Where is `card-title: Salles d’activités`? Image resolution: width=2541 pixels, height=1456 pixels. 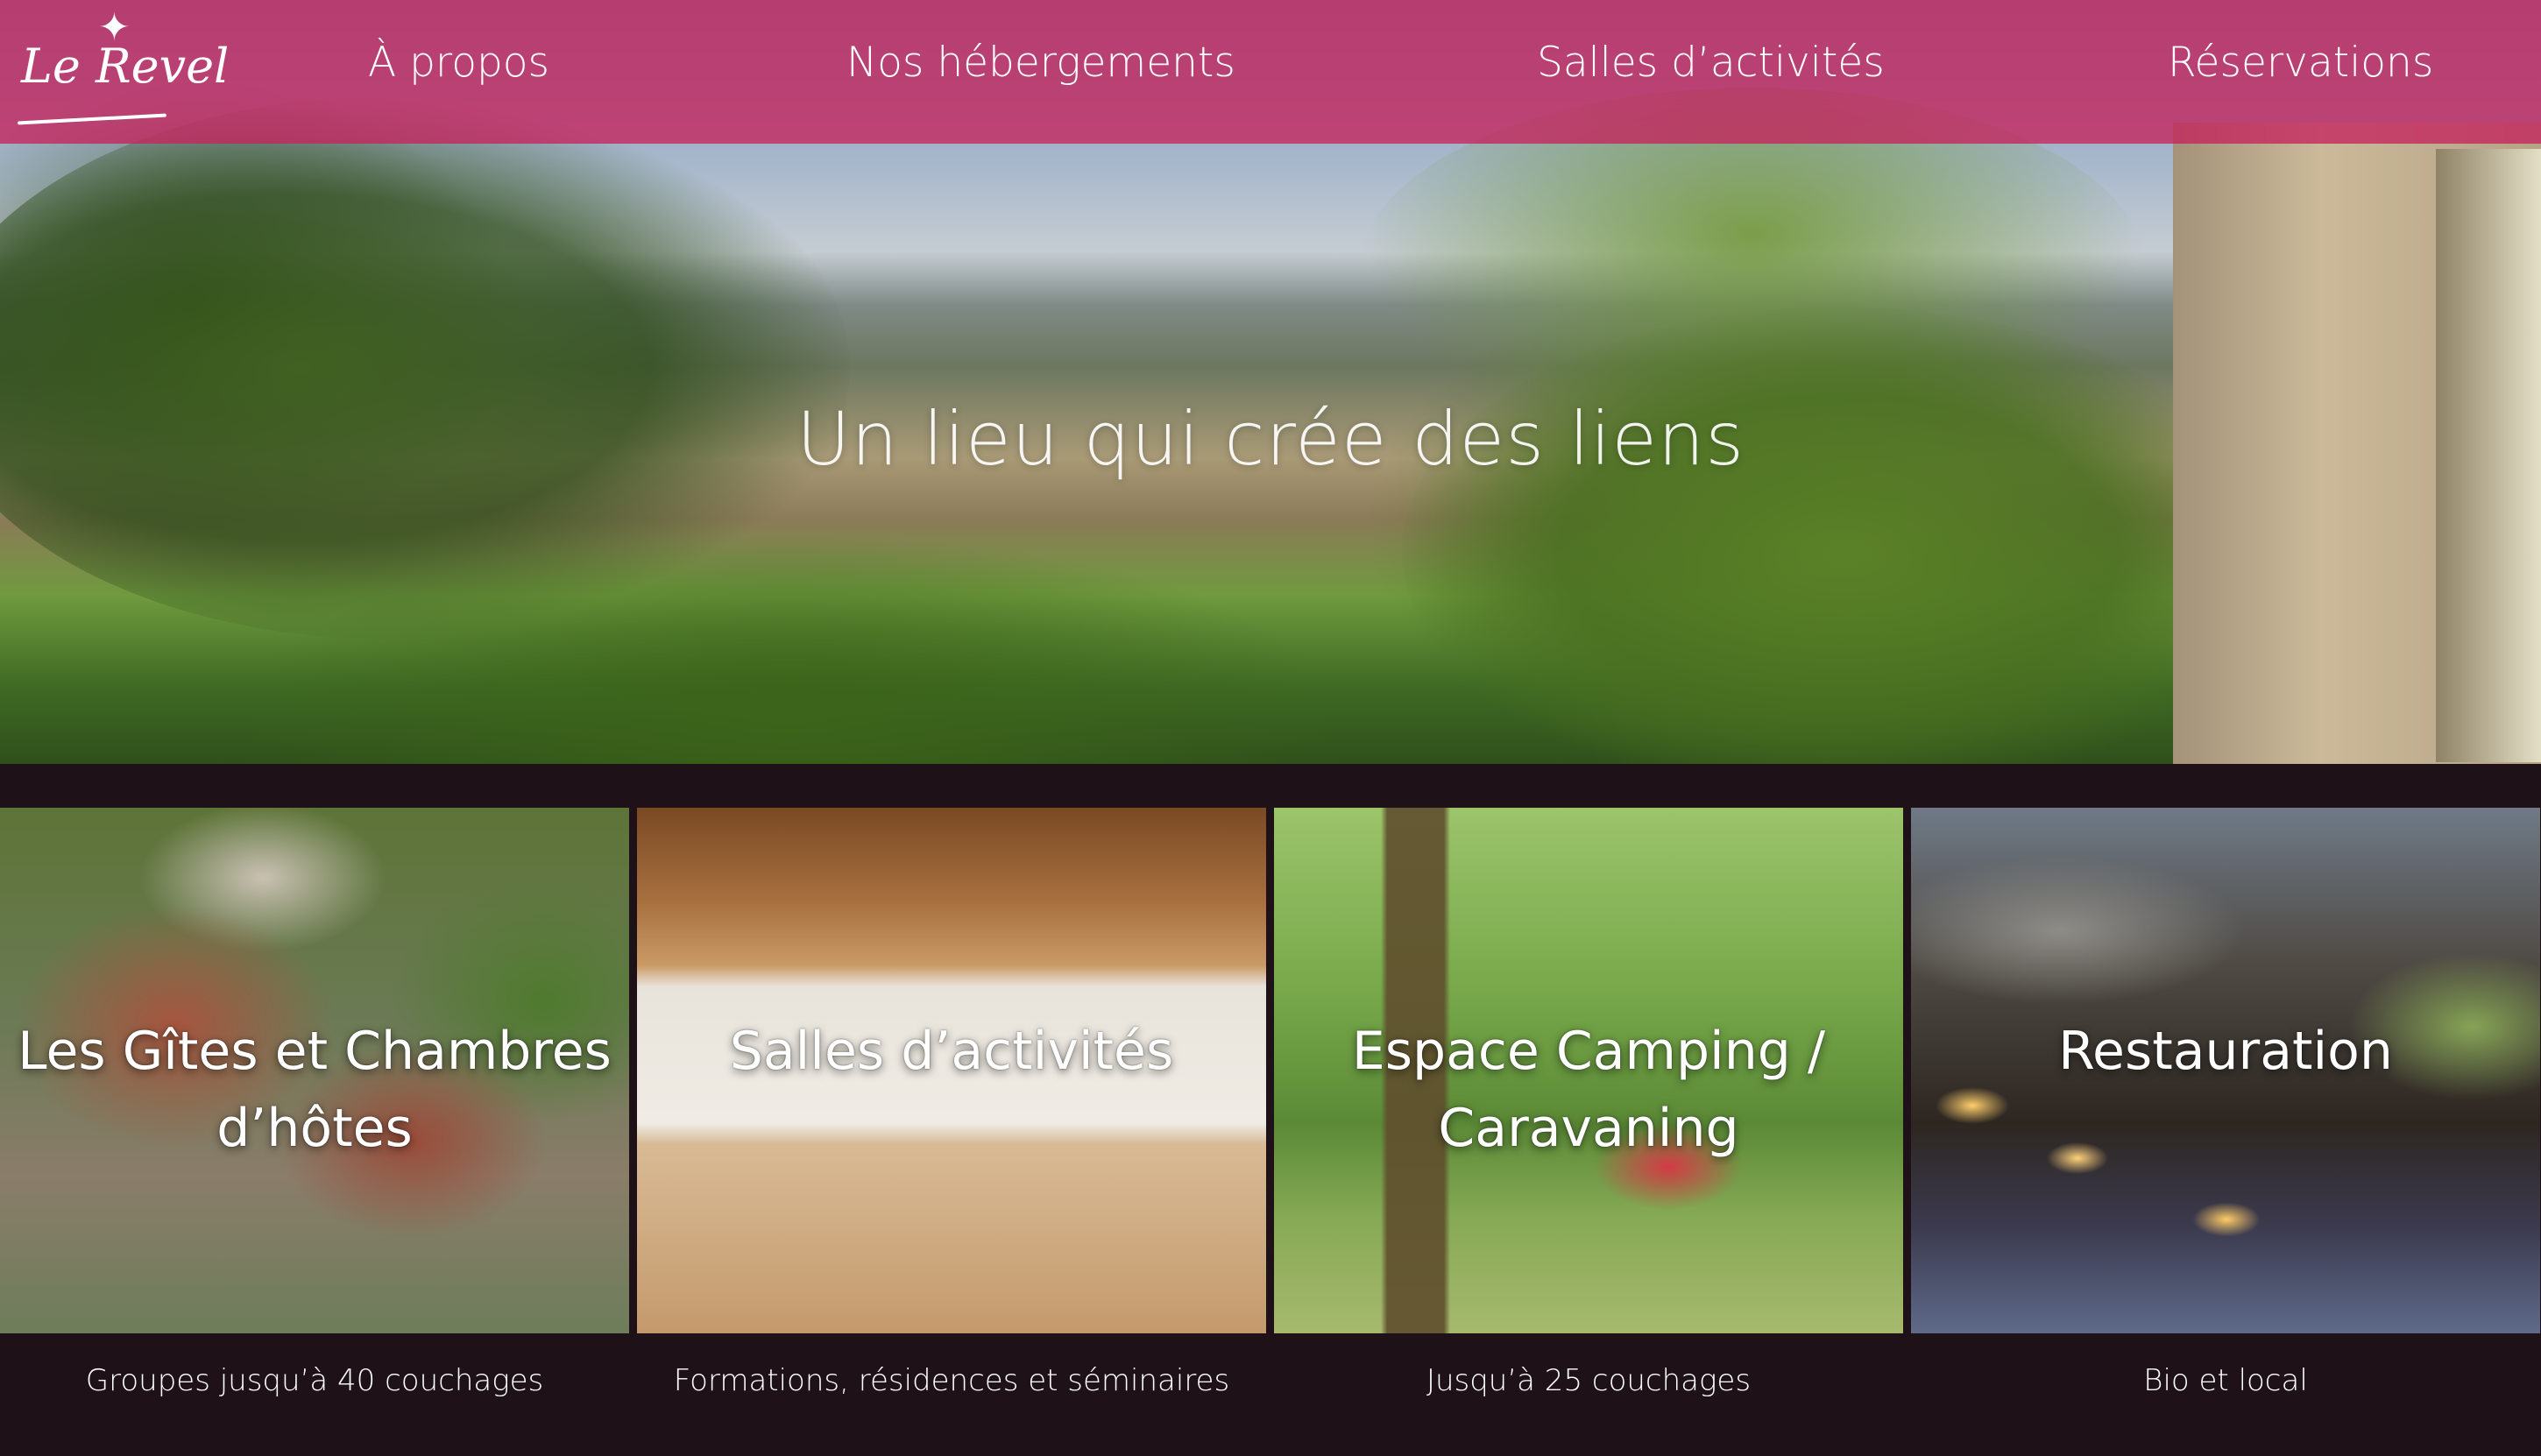
card-title: Salles d’activités is located at coordinates (952, 1051).